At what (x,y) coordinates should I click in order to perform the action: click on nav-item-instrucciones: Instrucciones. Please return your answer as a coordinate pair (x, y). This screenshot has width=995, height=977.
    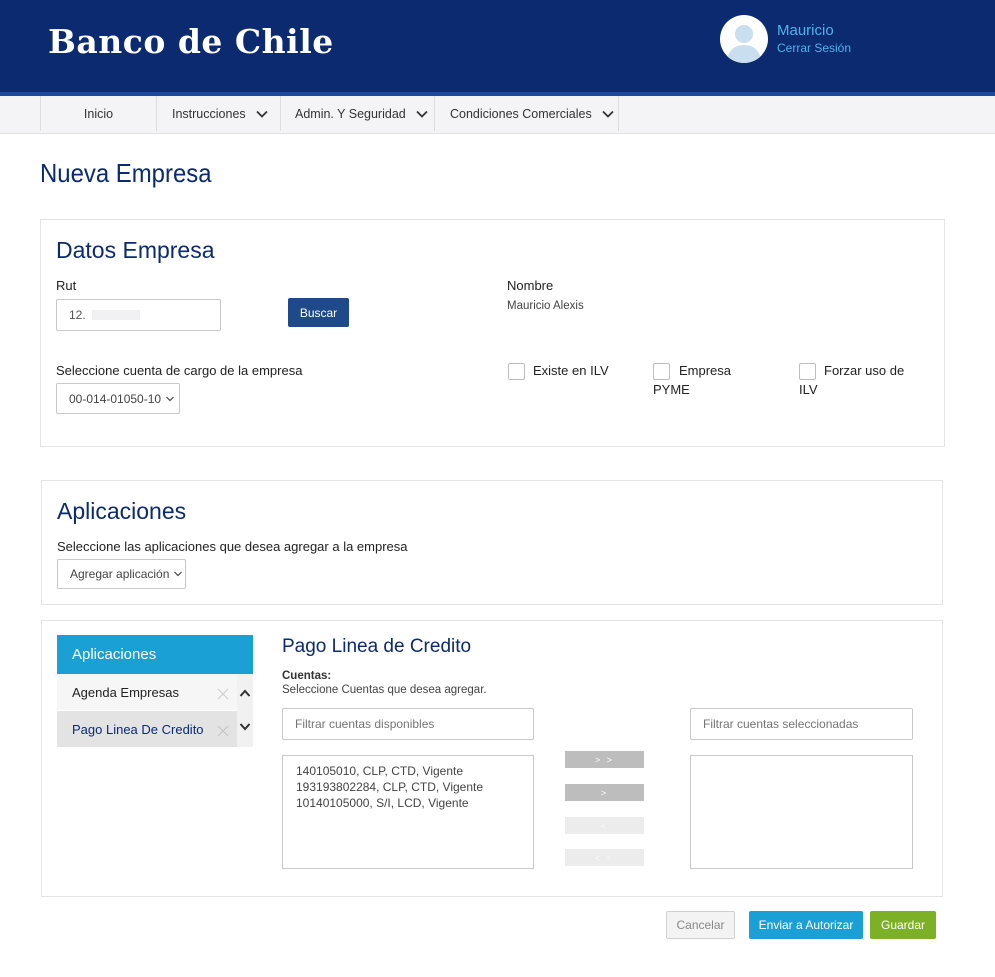
    Looking at the image, I should click on (218, 113).